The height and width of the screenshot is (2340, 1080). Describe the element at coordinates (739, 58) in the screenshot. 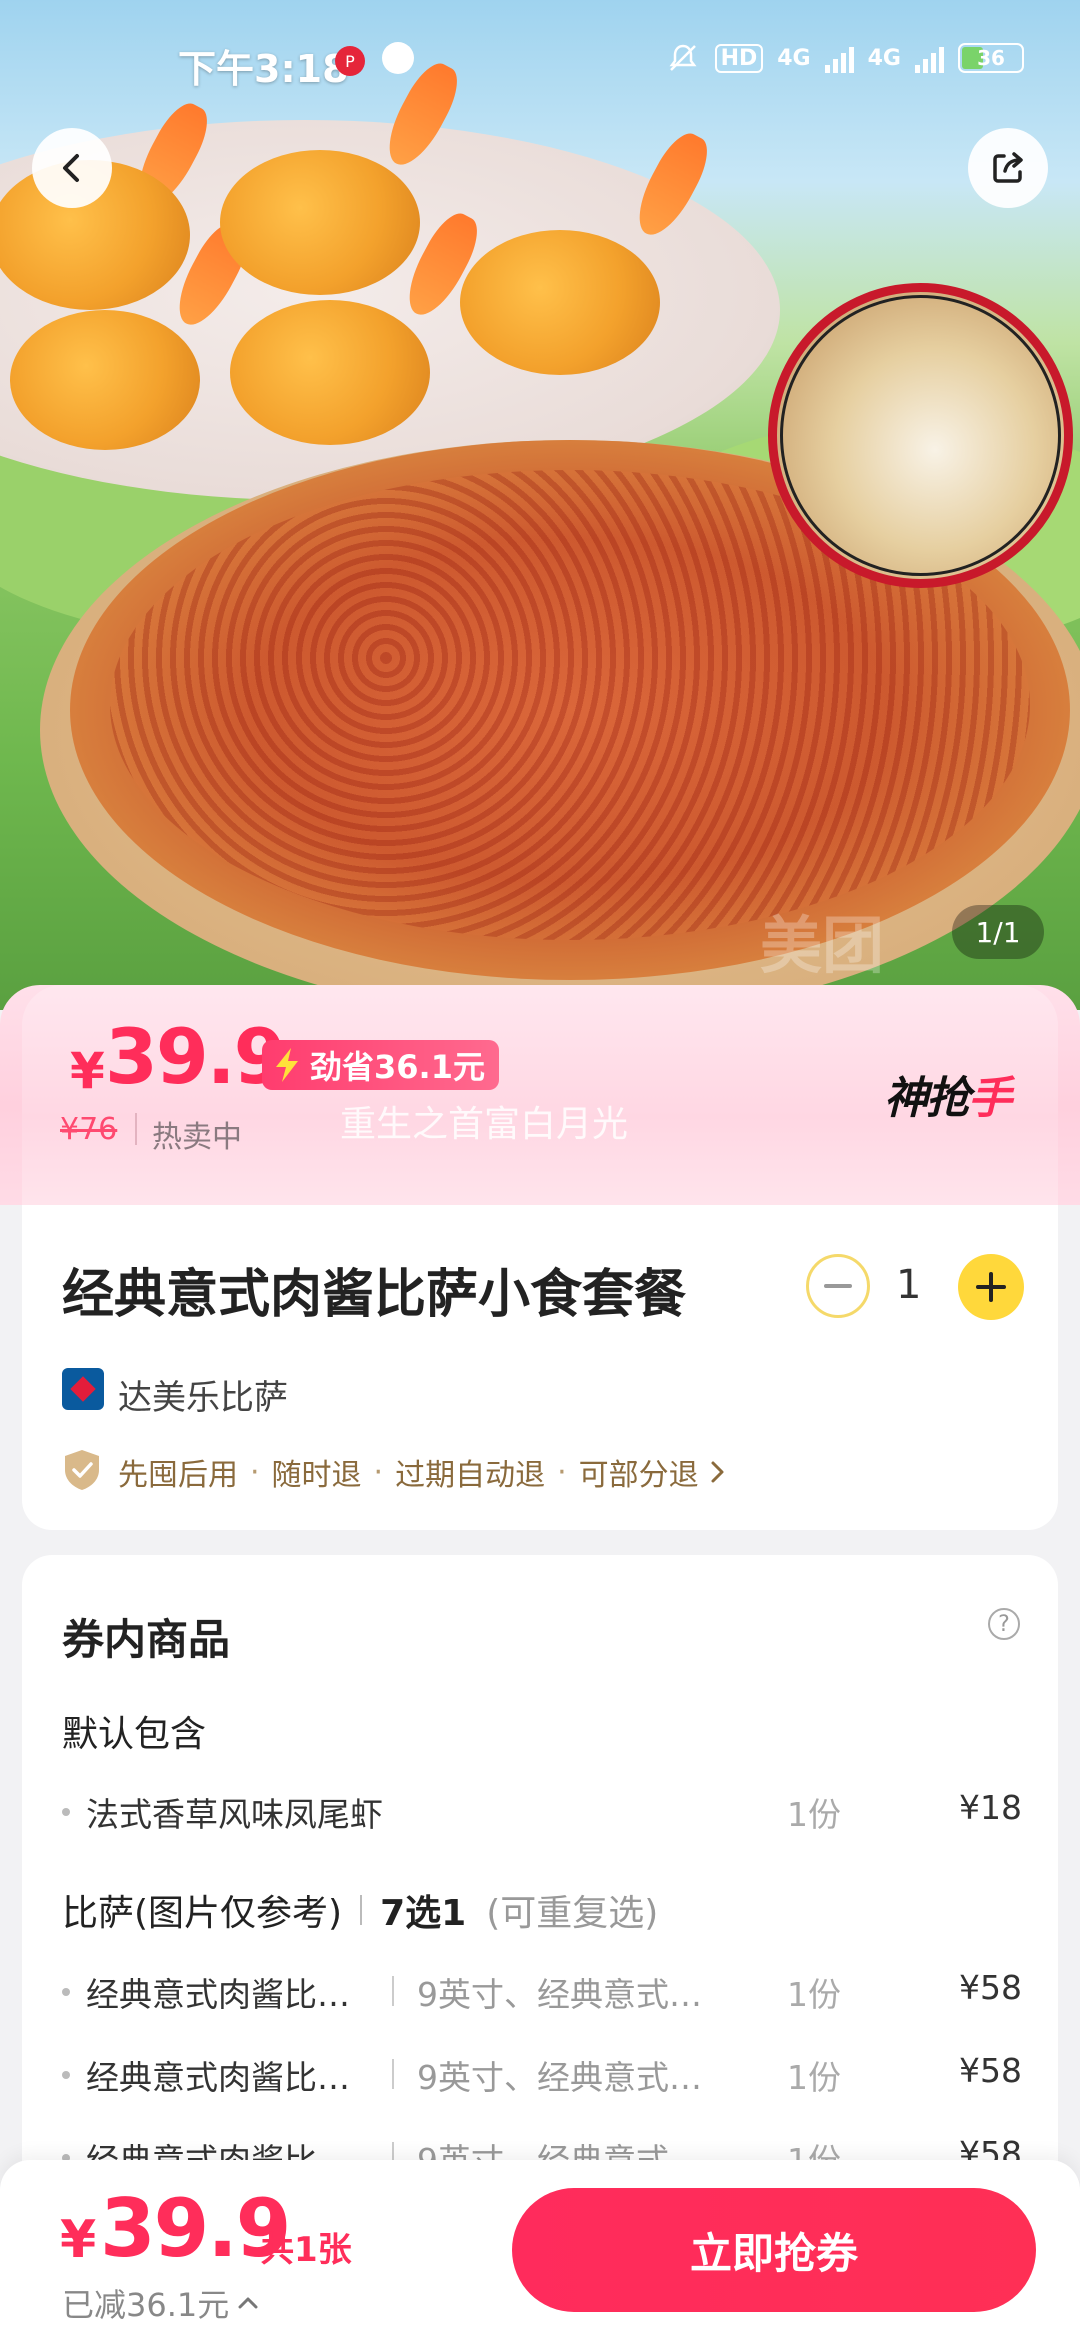

I see `hd-icon: HD` at that location.